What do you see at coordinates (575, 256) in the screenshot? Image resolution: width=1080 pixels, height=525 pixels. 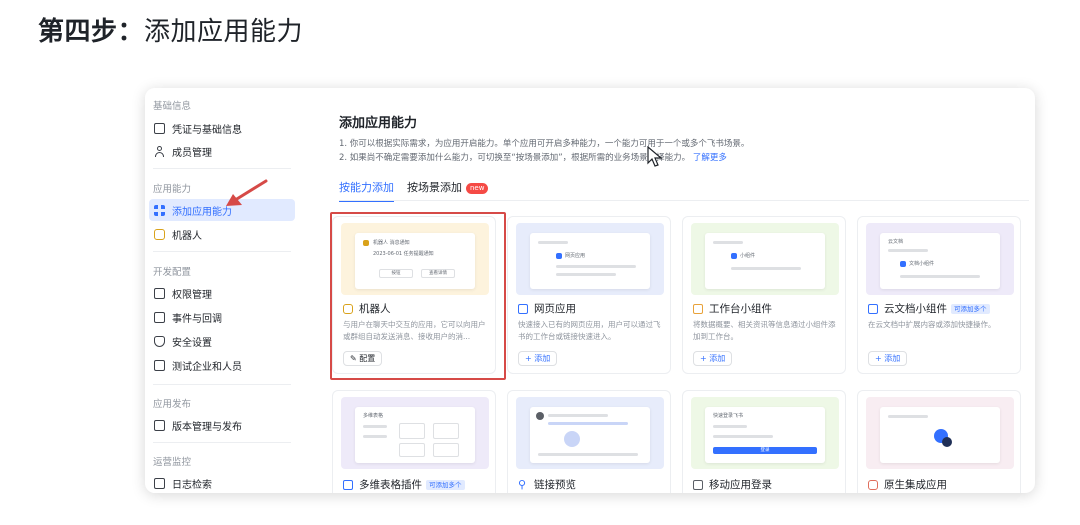 I see `preview-text: 网页应用` at bounding box center [575, 256].